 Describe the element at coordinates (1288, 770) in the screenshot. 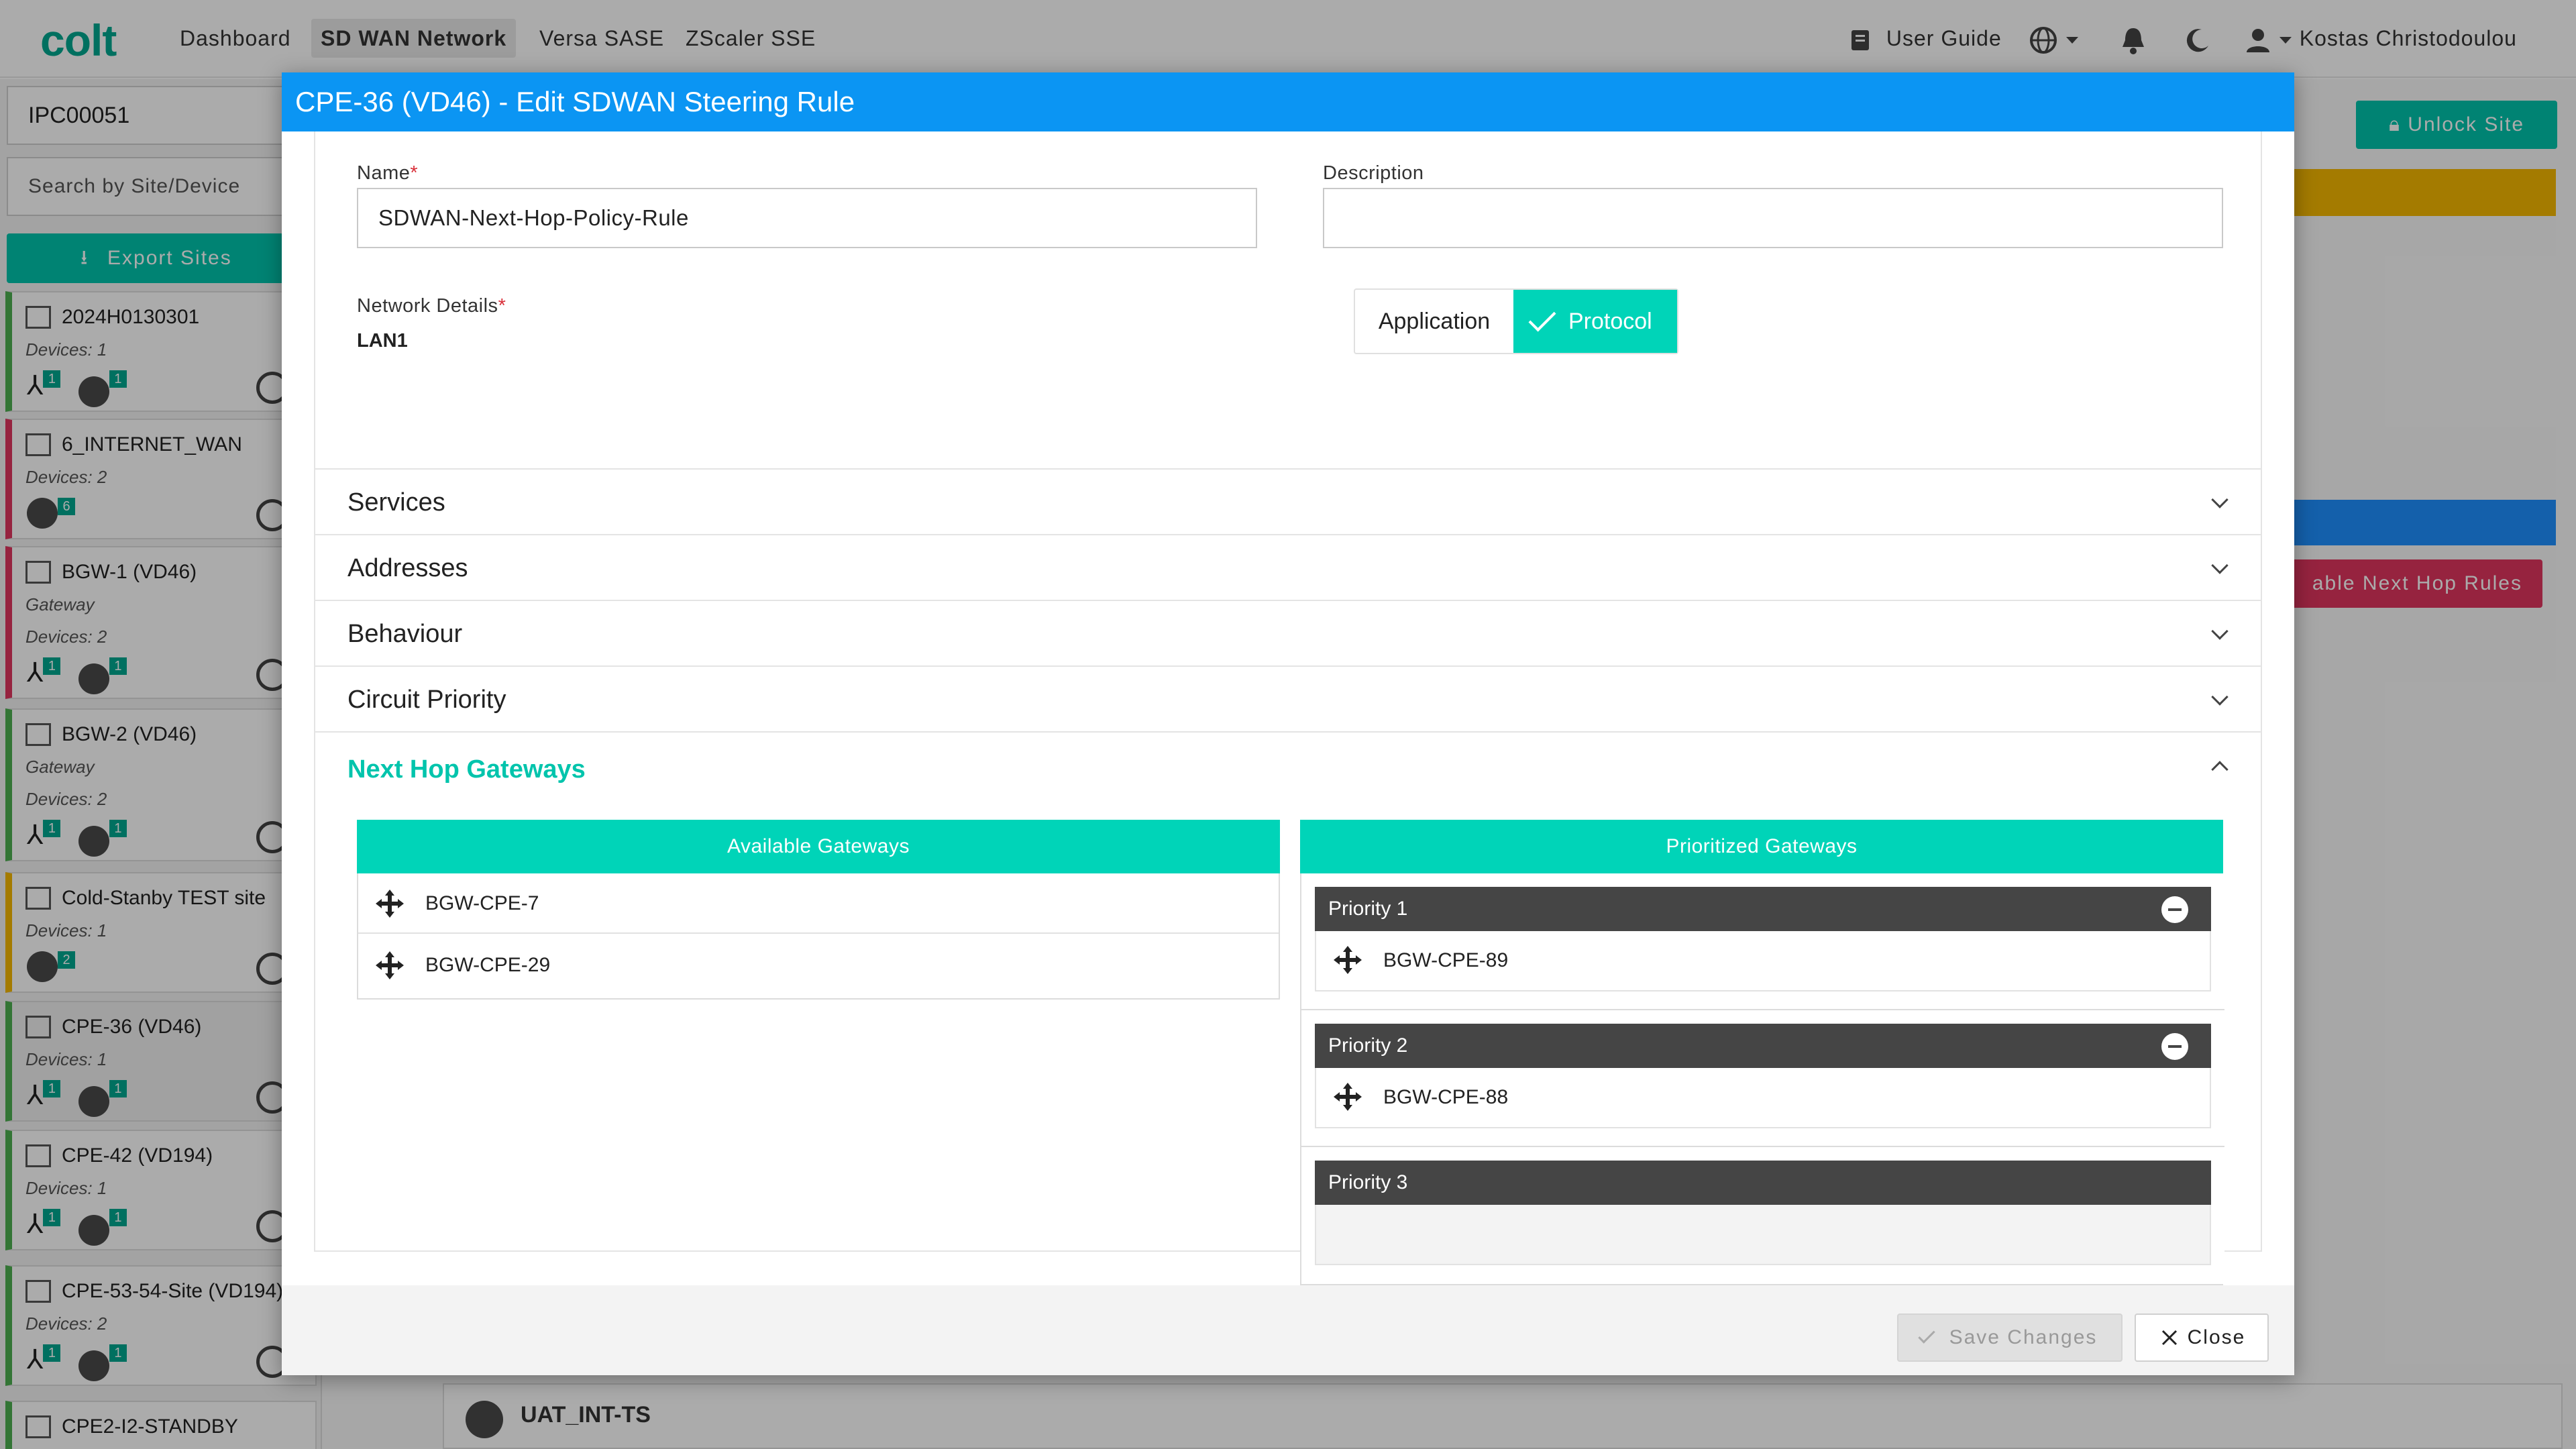

I see `next-hop-gateways-section: Next Hop Gateways` at that location.